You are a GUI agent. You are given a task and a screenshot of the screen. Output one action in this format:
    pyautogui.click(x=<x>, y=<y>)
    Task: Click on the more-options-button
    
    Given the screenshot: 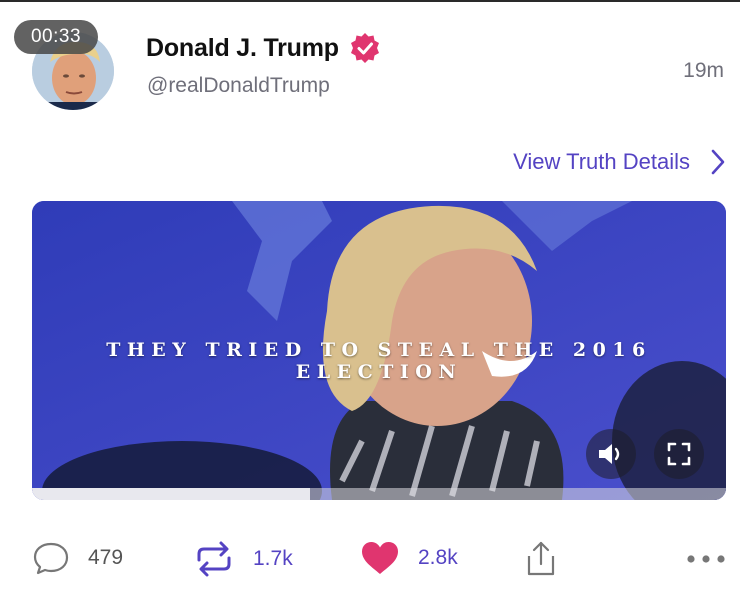 What is the action you would take?
    pyautogui.click(x=706, y=559)
    